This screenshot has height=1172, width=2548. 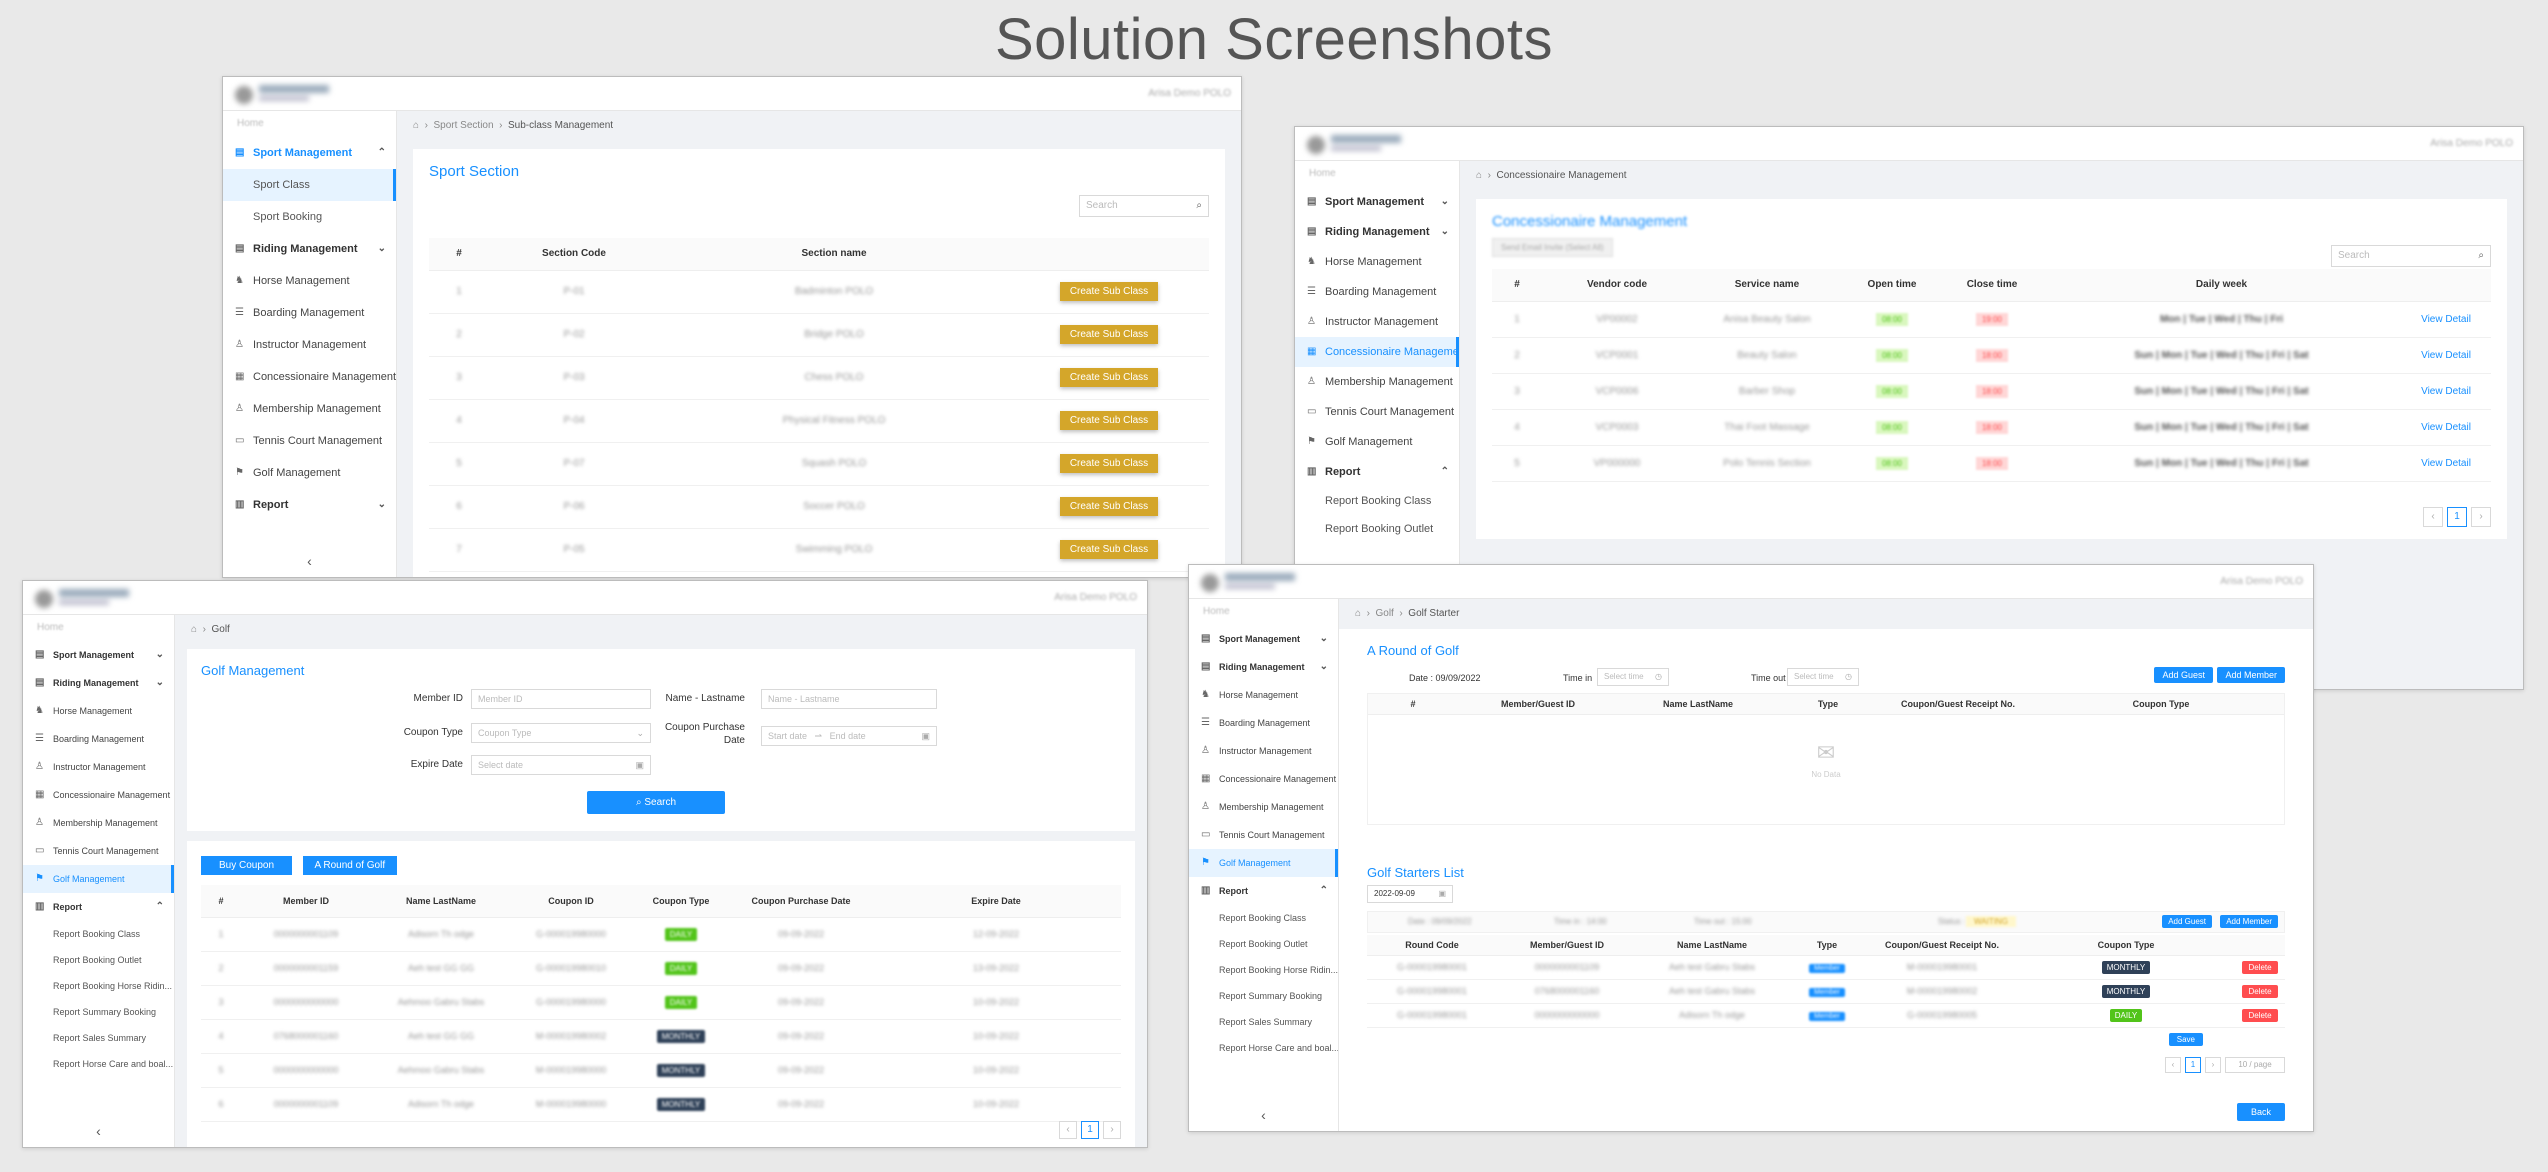 What do you see at coordinates (1633, 677) in the screenshot?
I see `time-in-input: Select time ◷` at bounding box center [1633, 677].